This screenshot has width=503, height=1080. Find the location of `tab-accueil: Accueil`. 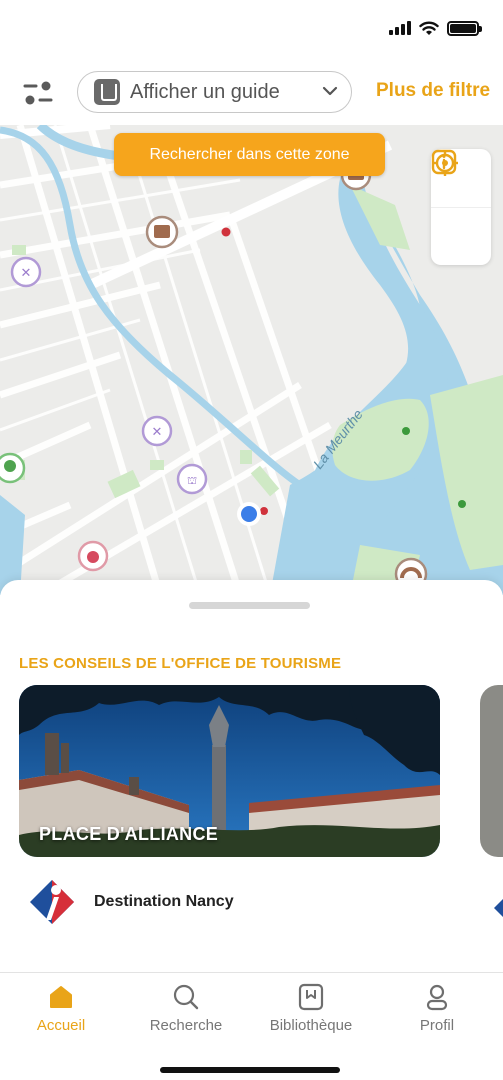

tab-accueil: Accueil is located at coordinates (61, 1008).